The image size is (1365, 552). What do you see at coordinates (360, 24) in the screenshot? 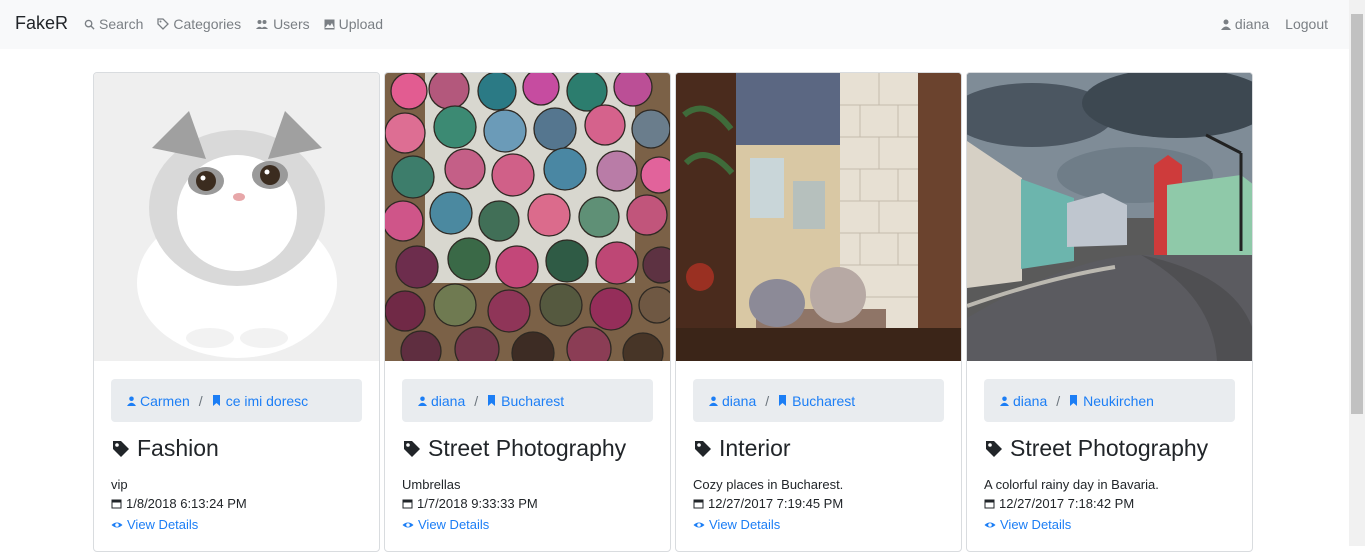
I see `nav-upload-label: Upload` at bounding box center [360, 24].